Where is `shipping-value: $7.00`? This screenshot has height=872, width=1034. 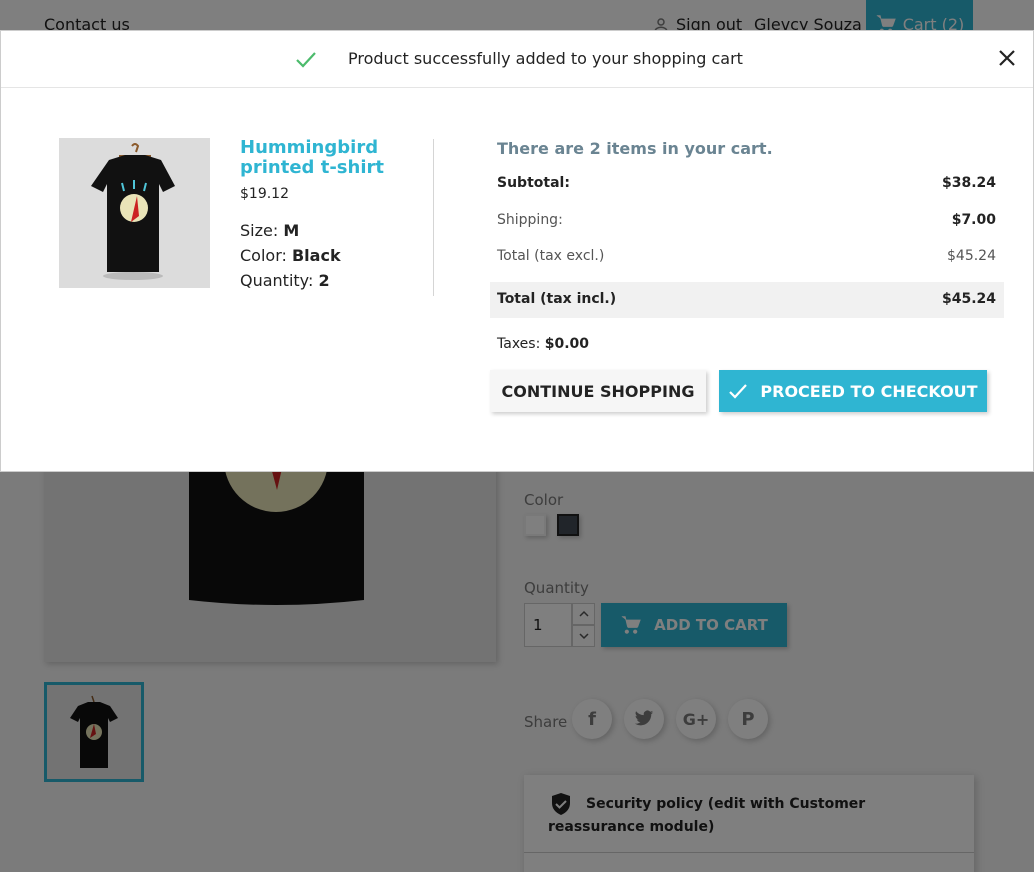 shipping-value: $7.00 is located at coordinates (973, 220).